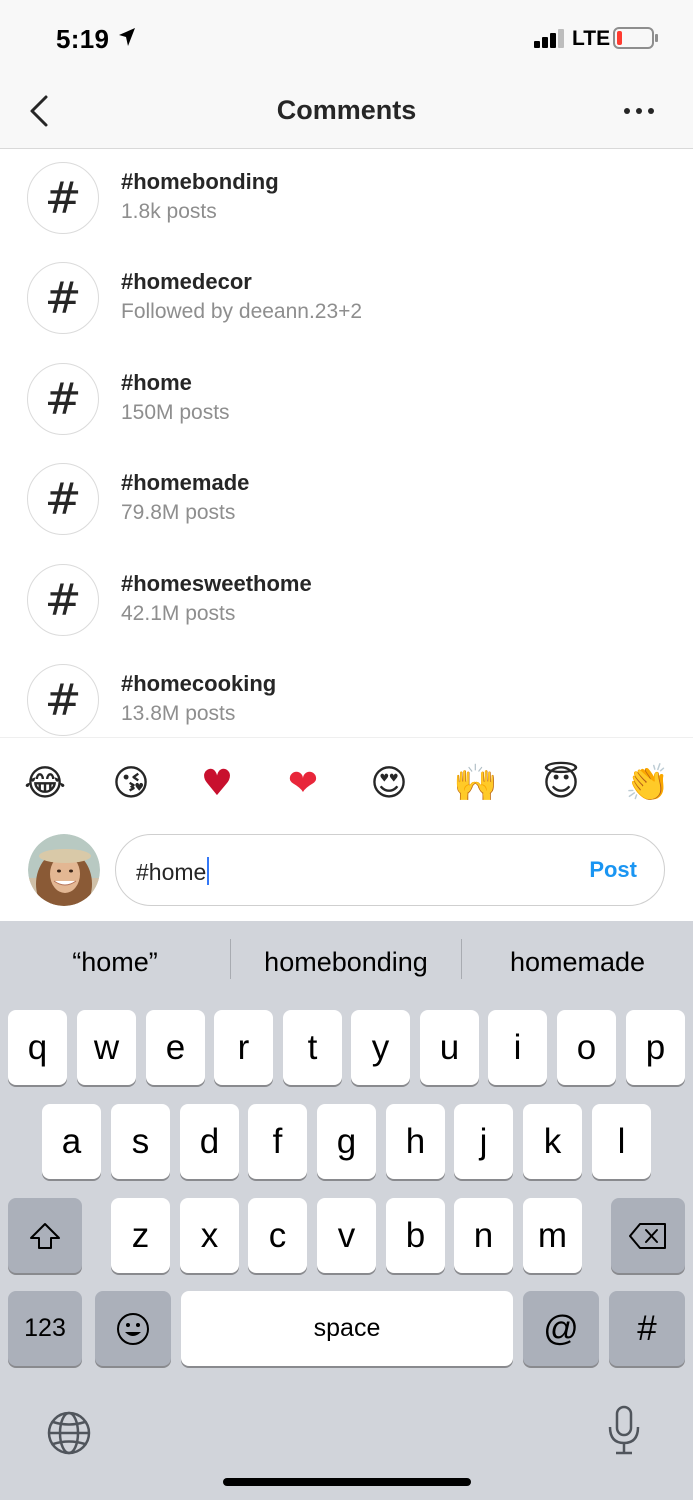 The height and width of the screenshot is (1500, 693). I want to click on at-key: @, so click(561, 1328).